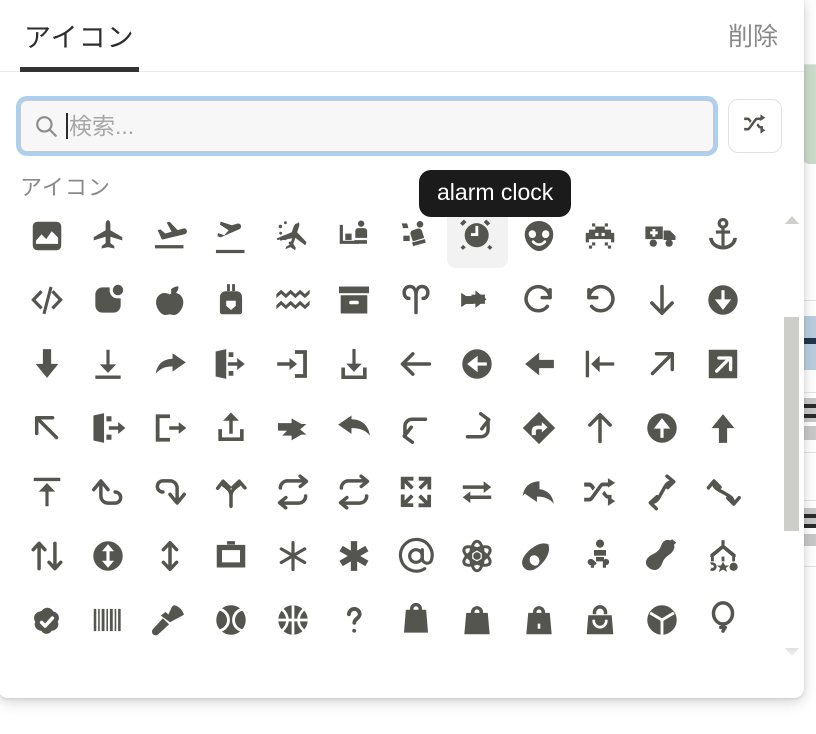  I want to click on icon-cell-arrow-turn-up-left-icon, so click(355, 428).